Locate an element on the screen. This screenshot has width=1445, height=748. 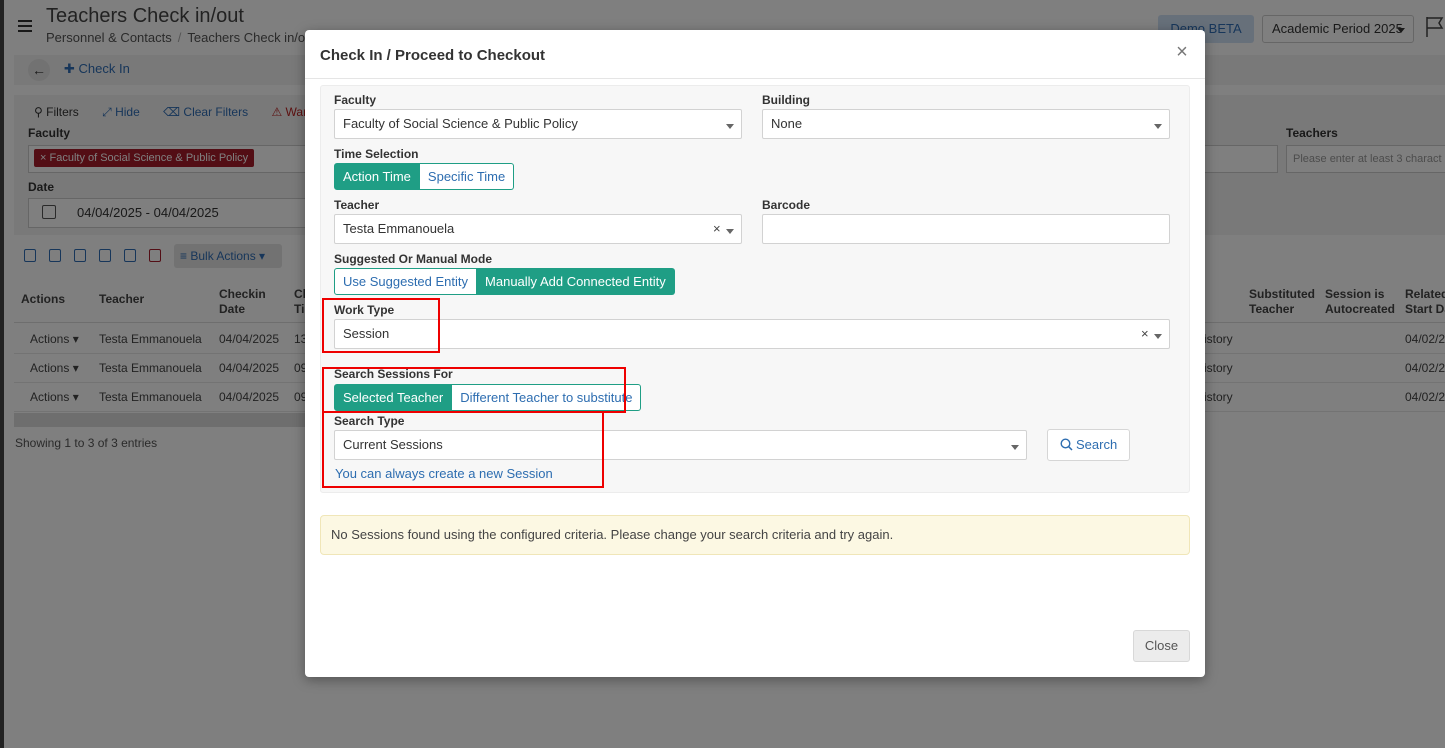
building-value: None is located at coordinates (787, 123).